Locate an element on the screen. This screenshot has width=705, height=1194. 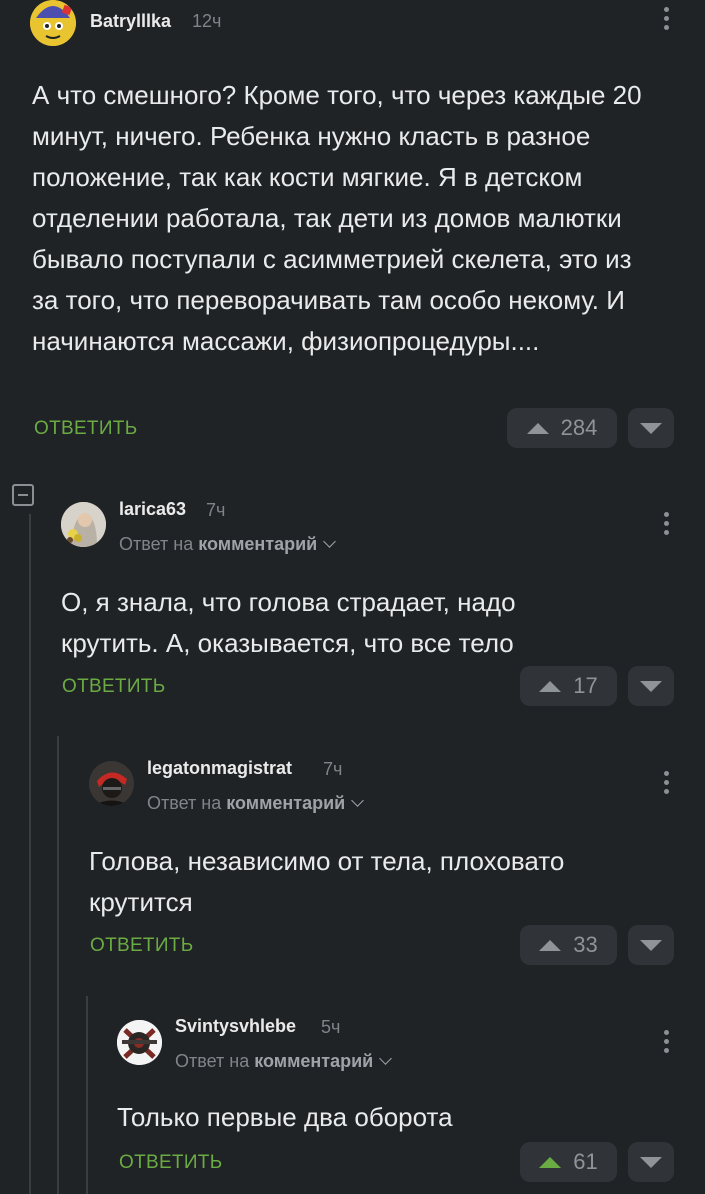
rating-count: 17 is located at coordinates (585, 685).